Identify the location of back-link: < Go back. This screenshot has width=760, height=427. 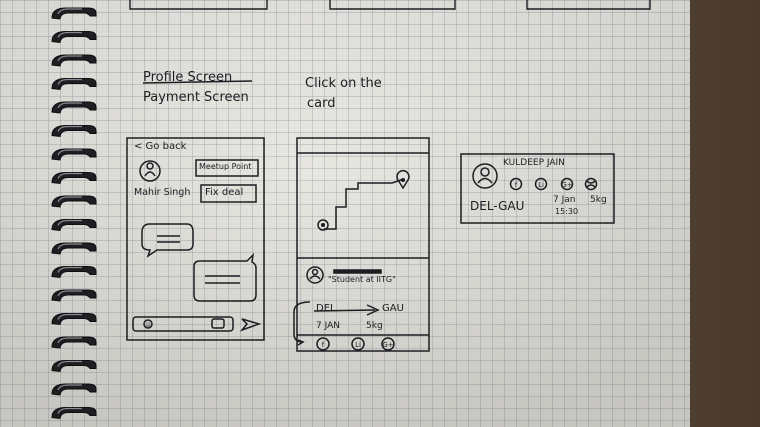
(160, 146).